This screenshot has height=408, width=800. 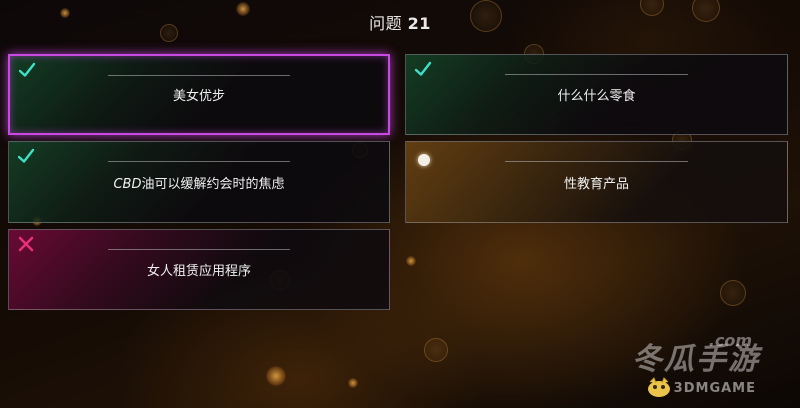 I want to click on answer-label: 什么什么零食, so click(x=596, y=96).